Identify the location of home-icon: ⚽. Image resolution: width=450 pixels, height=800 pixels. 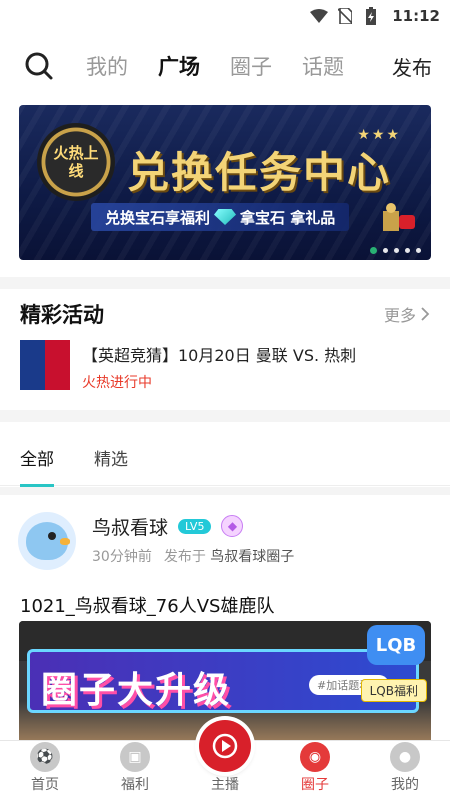
(45, 757).